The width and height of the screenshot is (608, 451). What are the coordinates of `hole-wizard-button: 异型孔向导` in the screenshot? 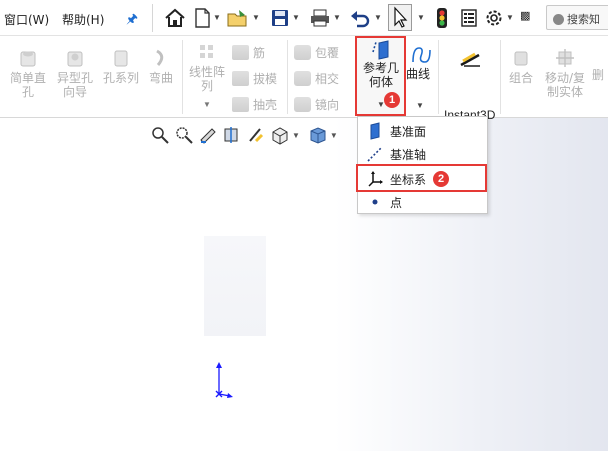 It's located at (75, 73).